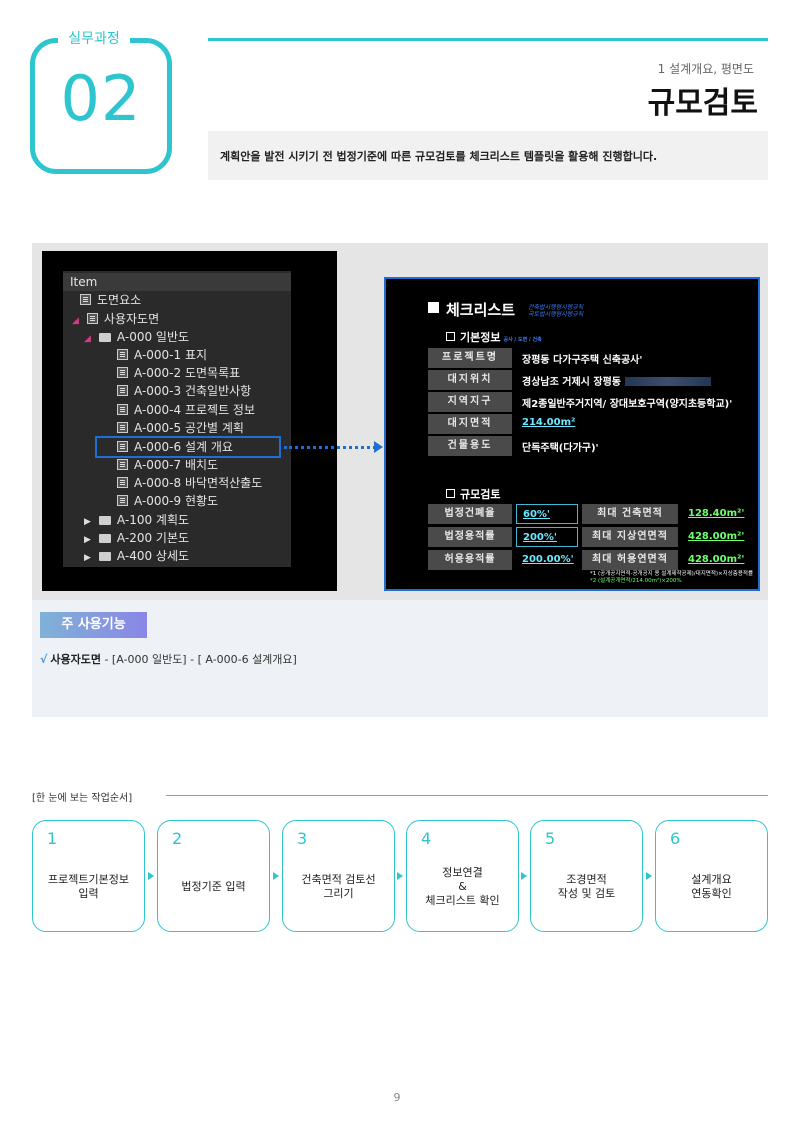  What do you see at coordinates (549, 422) in the screenshot?
I see `value-area: 214.00m²` at bounding box center [549, 422].